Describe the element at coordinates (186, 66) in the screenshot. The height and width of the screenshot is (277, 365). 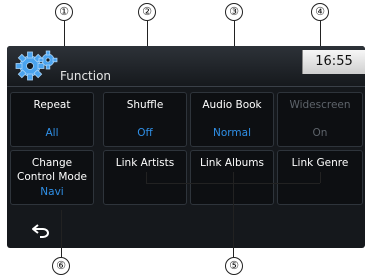
I see `header-bar: Function 16:55` at that location.